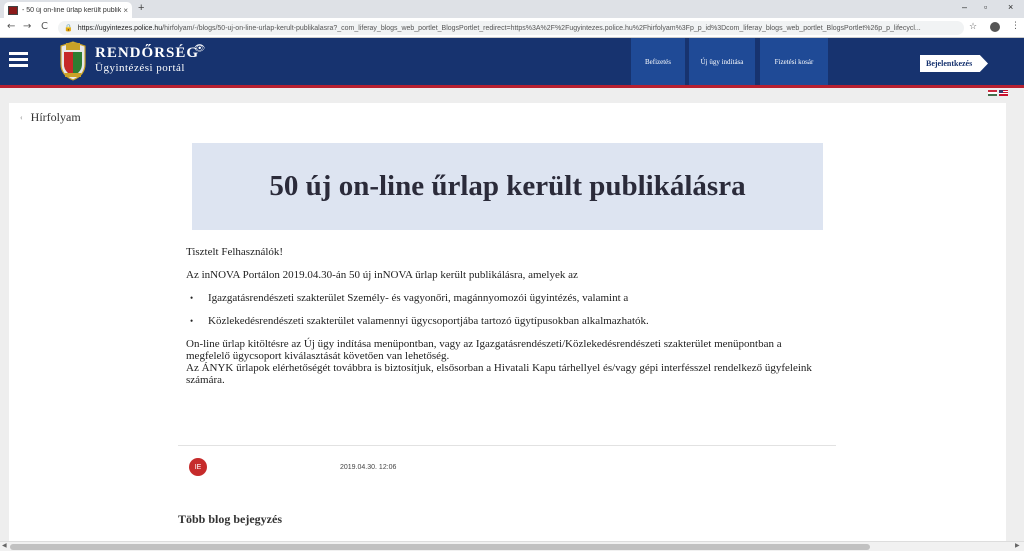 The image size is (1024, 551). What do you see at coordinates (722, 61) in the screenshot?
I see `nav-uj-ugy: Új ügy indítása` at bounding box center [722, 61].